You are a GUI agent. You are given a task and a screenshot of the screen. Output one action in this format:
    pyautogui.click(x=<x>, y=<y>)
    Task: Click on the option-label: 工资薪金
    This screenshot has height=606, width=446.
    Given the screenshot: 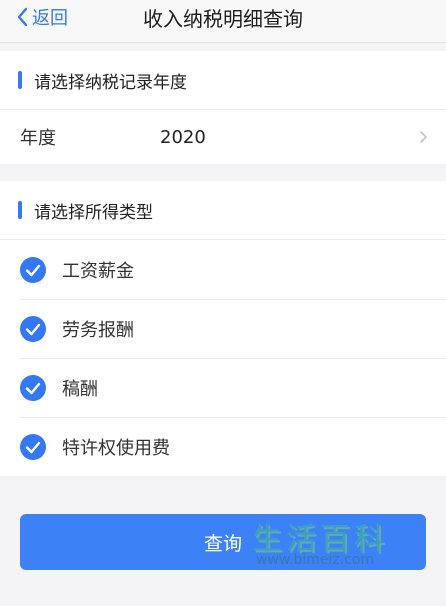 What is the action you would take?
    pyautogui.click(x=98, y=271)
    